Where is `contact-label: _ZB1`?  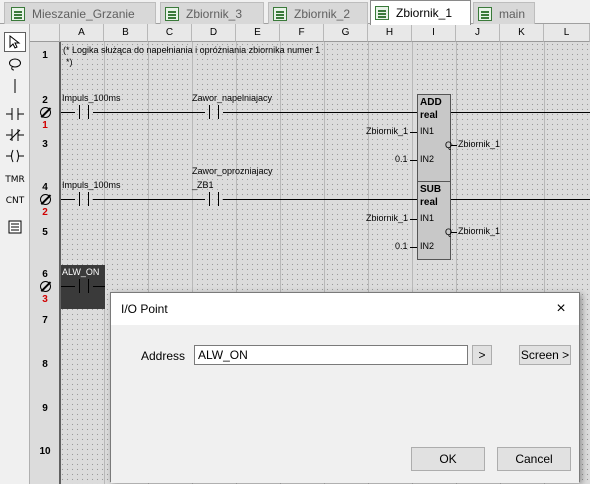
contact-label: _ZB1 is located at coordinates (203, 185).